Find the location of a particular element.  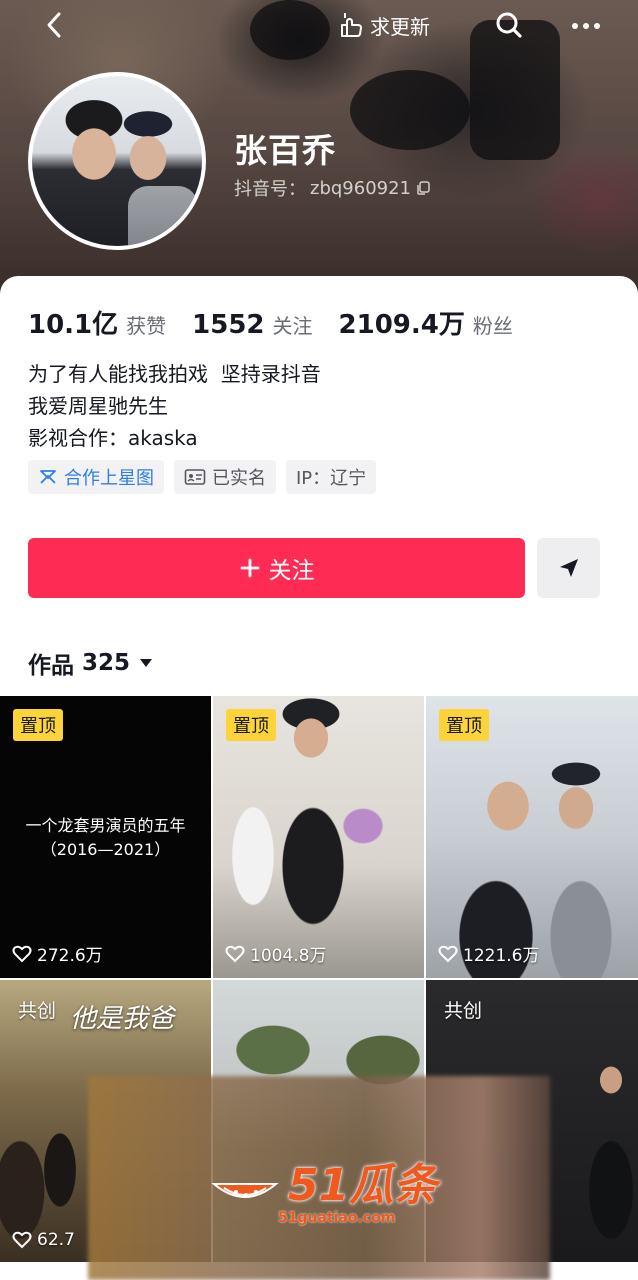

melon-logo-icon is located at coordinates (245, 1190).